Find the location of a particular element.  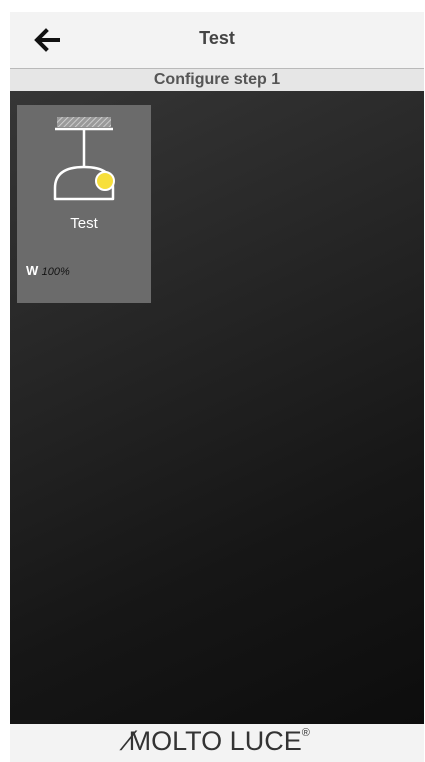

registered-mark: ® is located at coordinates (305, 733).